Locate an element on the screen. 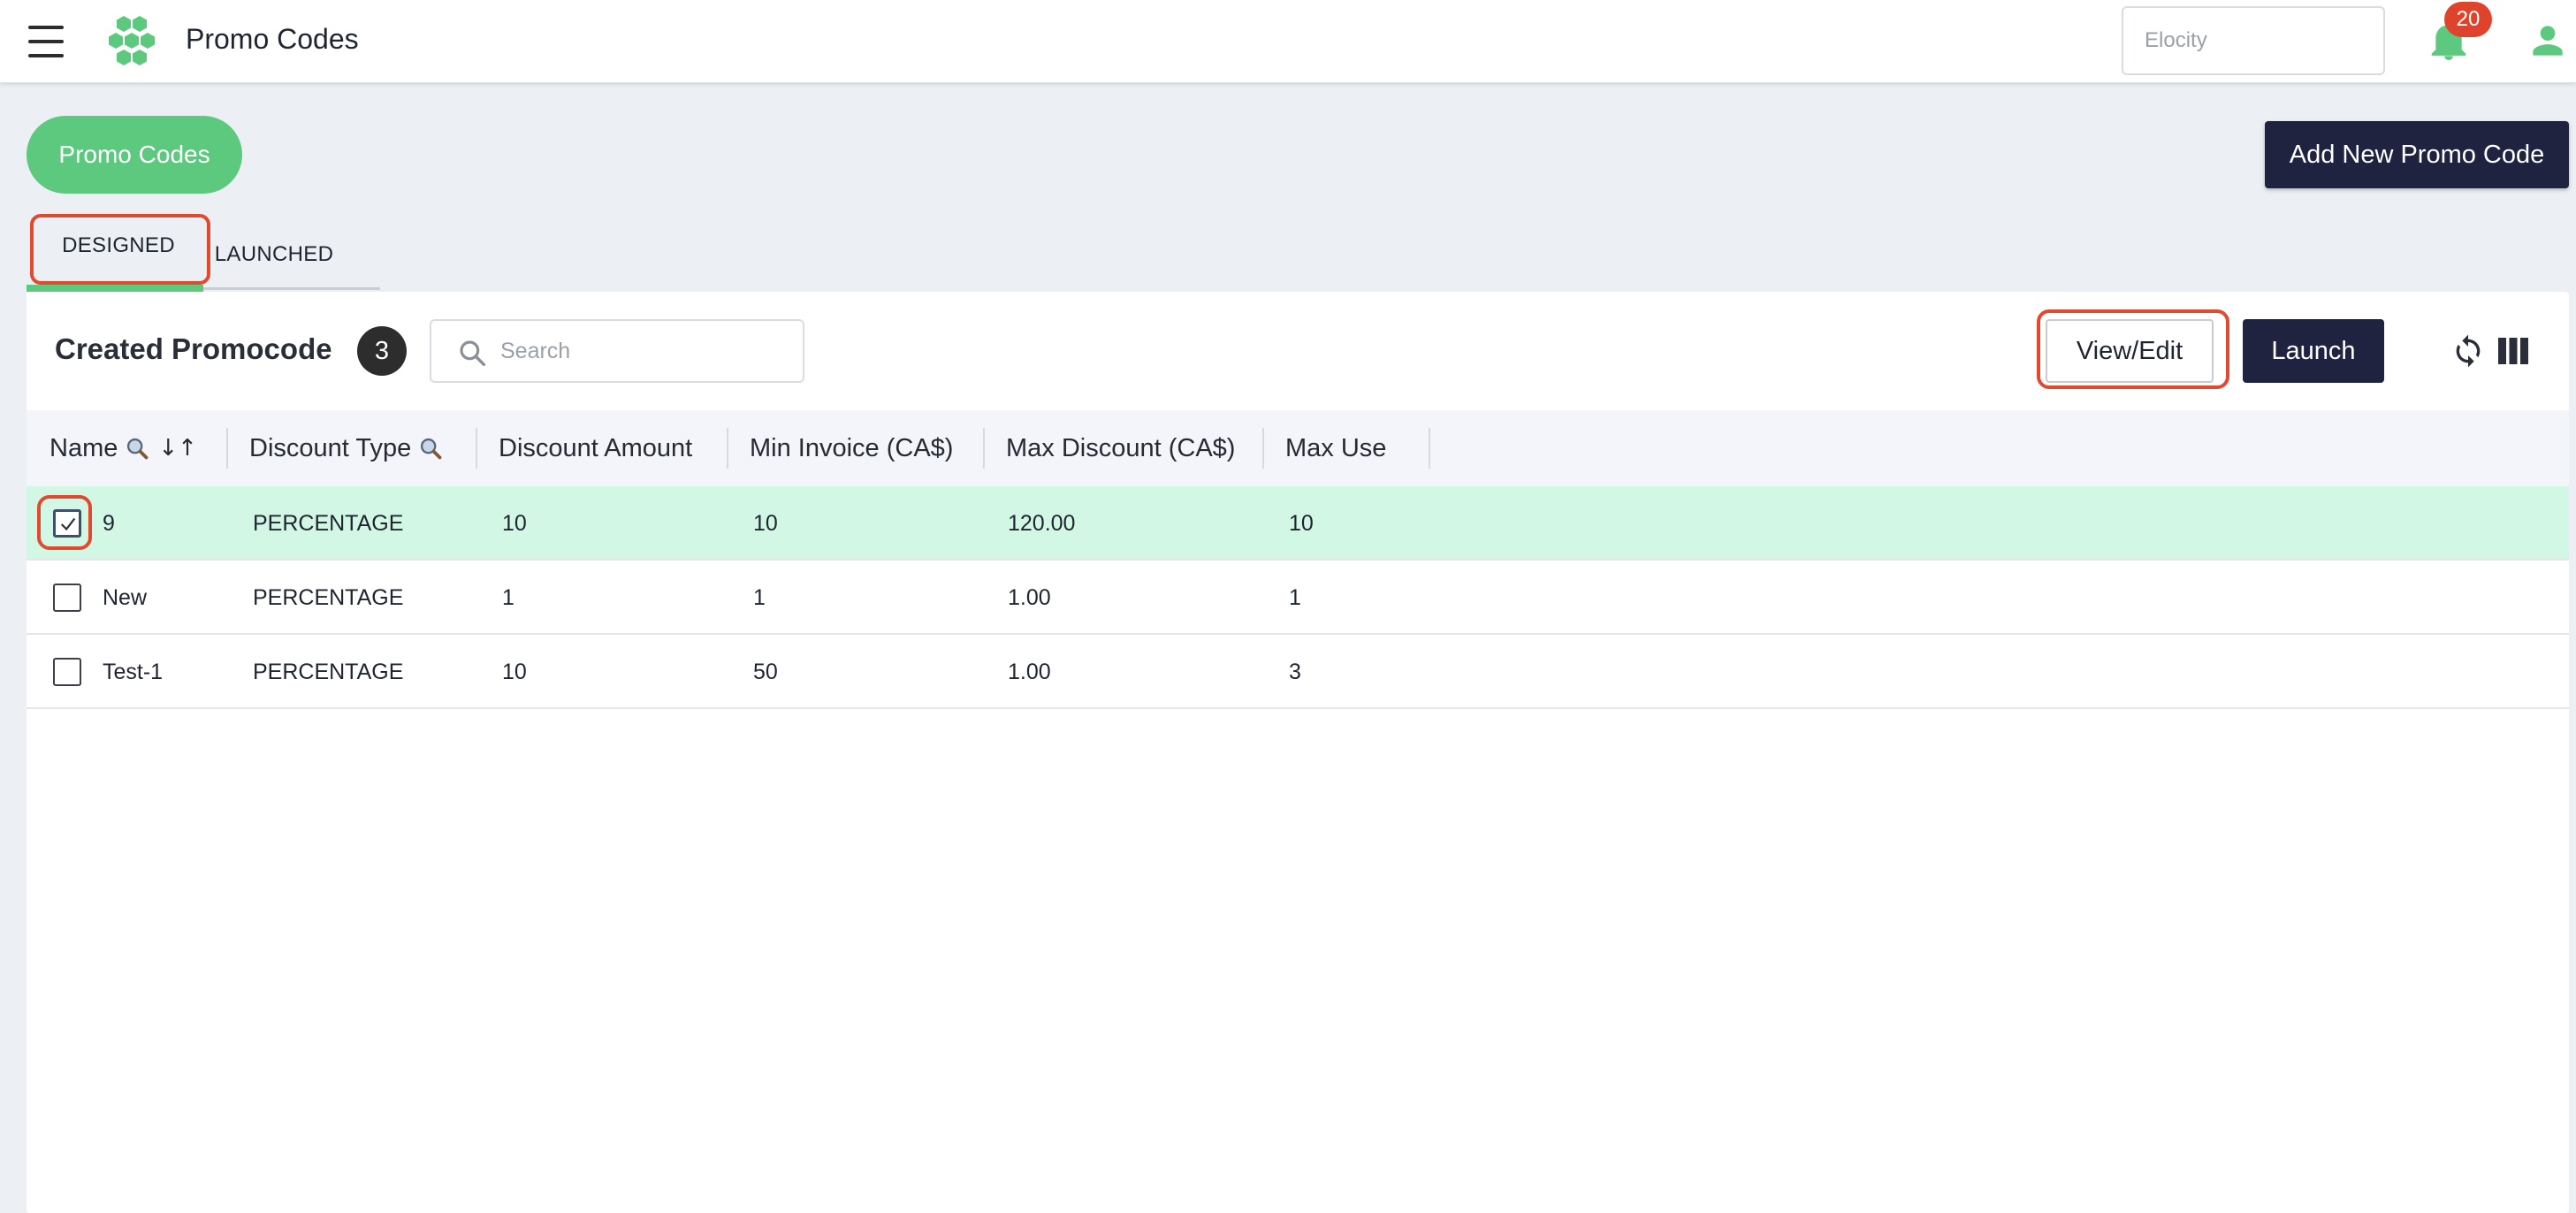 The image size is (2576, 1213). tab-bar: DESIGNED LAUNCHED is located at coordinates (203, 252).